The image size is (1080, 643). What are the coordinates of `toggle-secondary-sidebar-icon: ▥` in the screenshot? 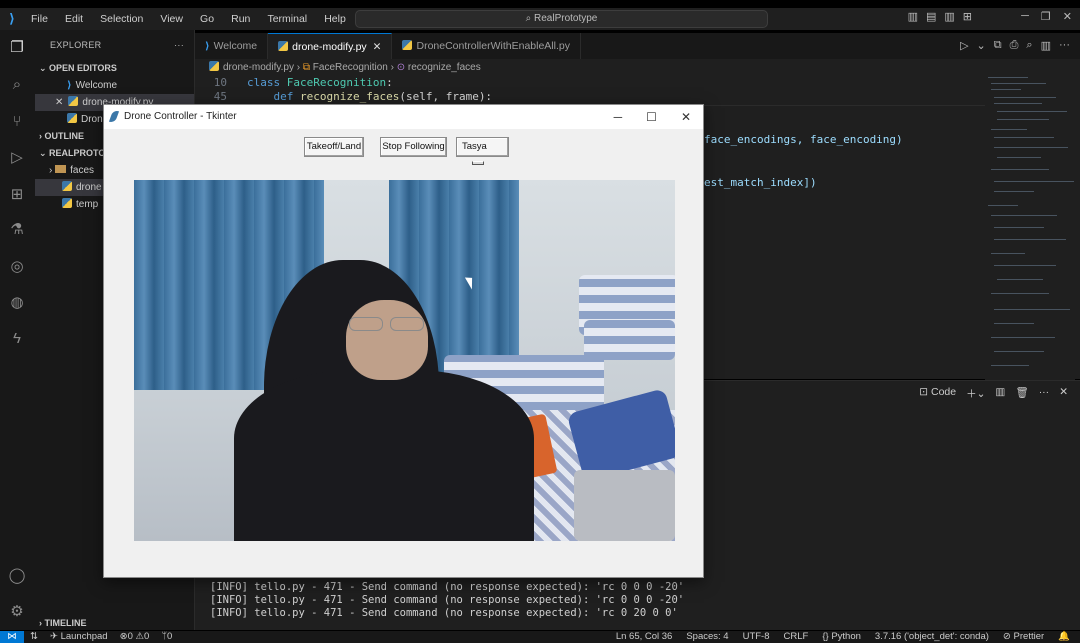 It's located at (949, 16).